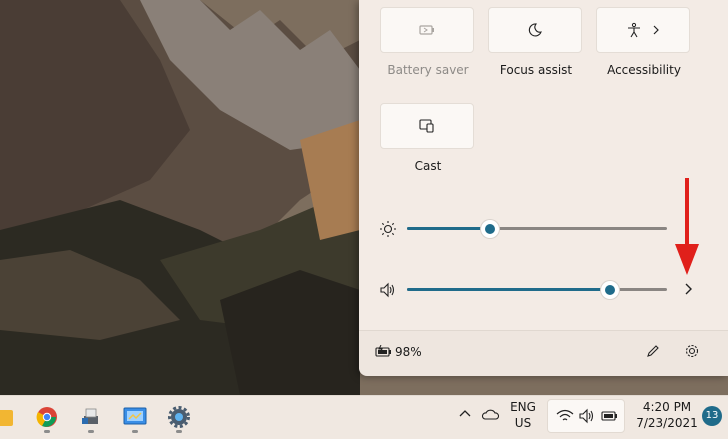 Image resolution: width=728 pixels, height=439 pixels. What do you see at coordinates (610, 416) in the screenshot?
I see `battery-tray-icon` at bounding box center [610, 416].